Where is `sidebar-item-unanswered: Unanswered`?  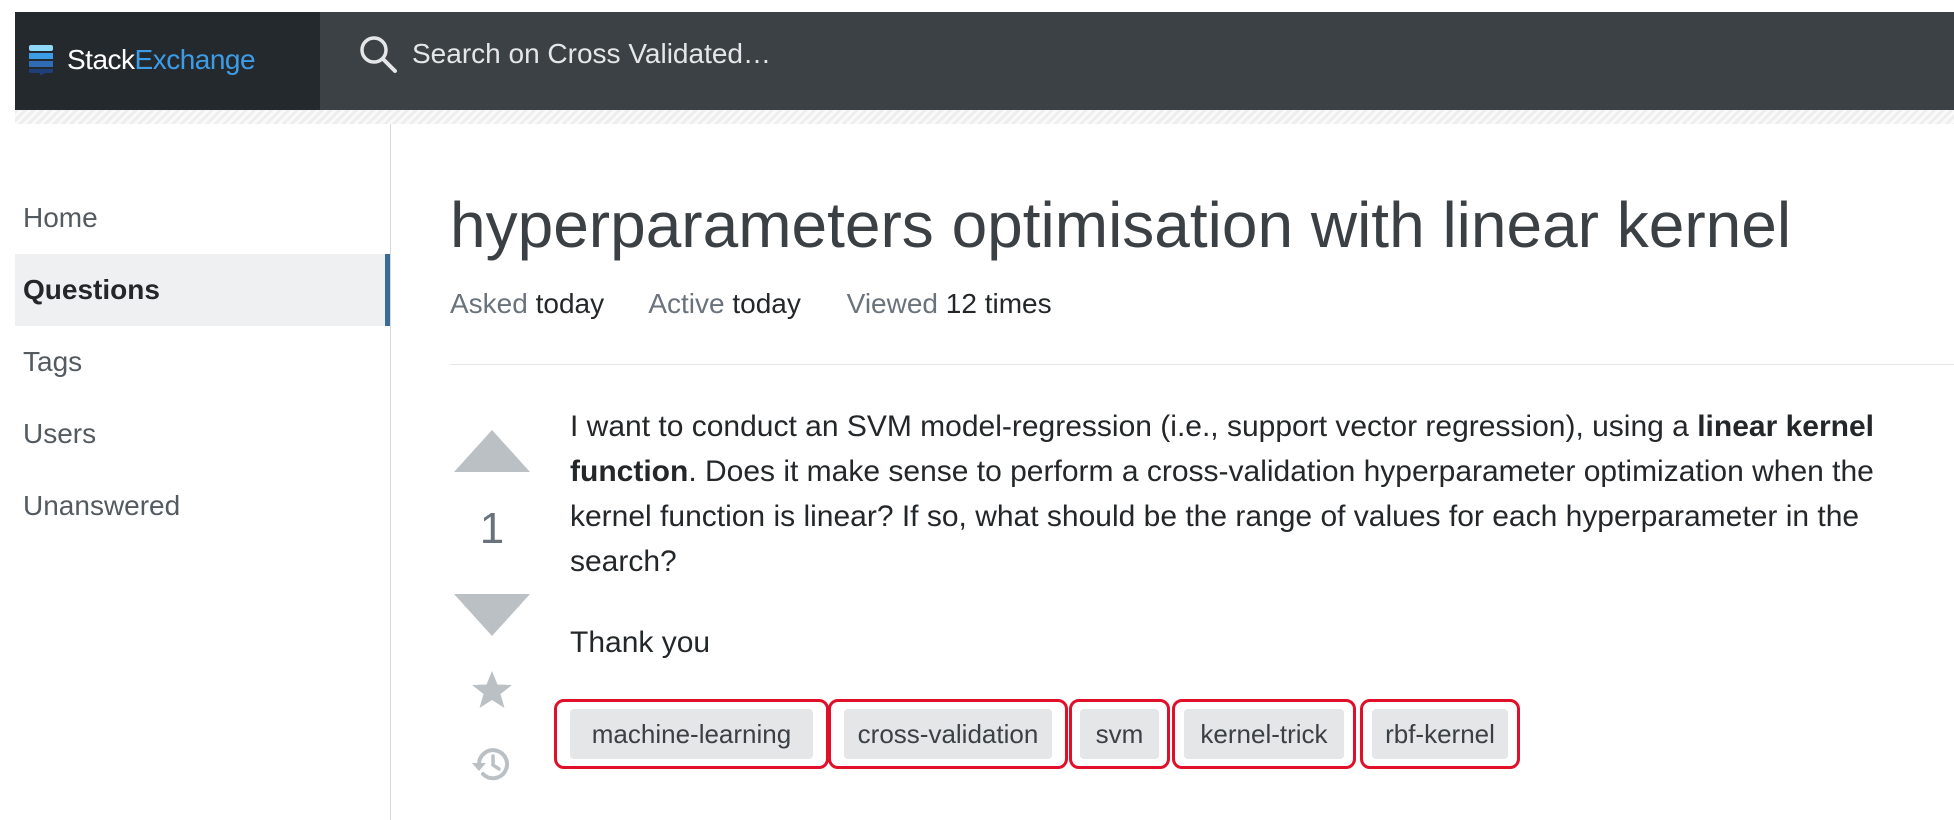 sidebar-item-unanswered: Unanswered is located at coordinates (202, 506).